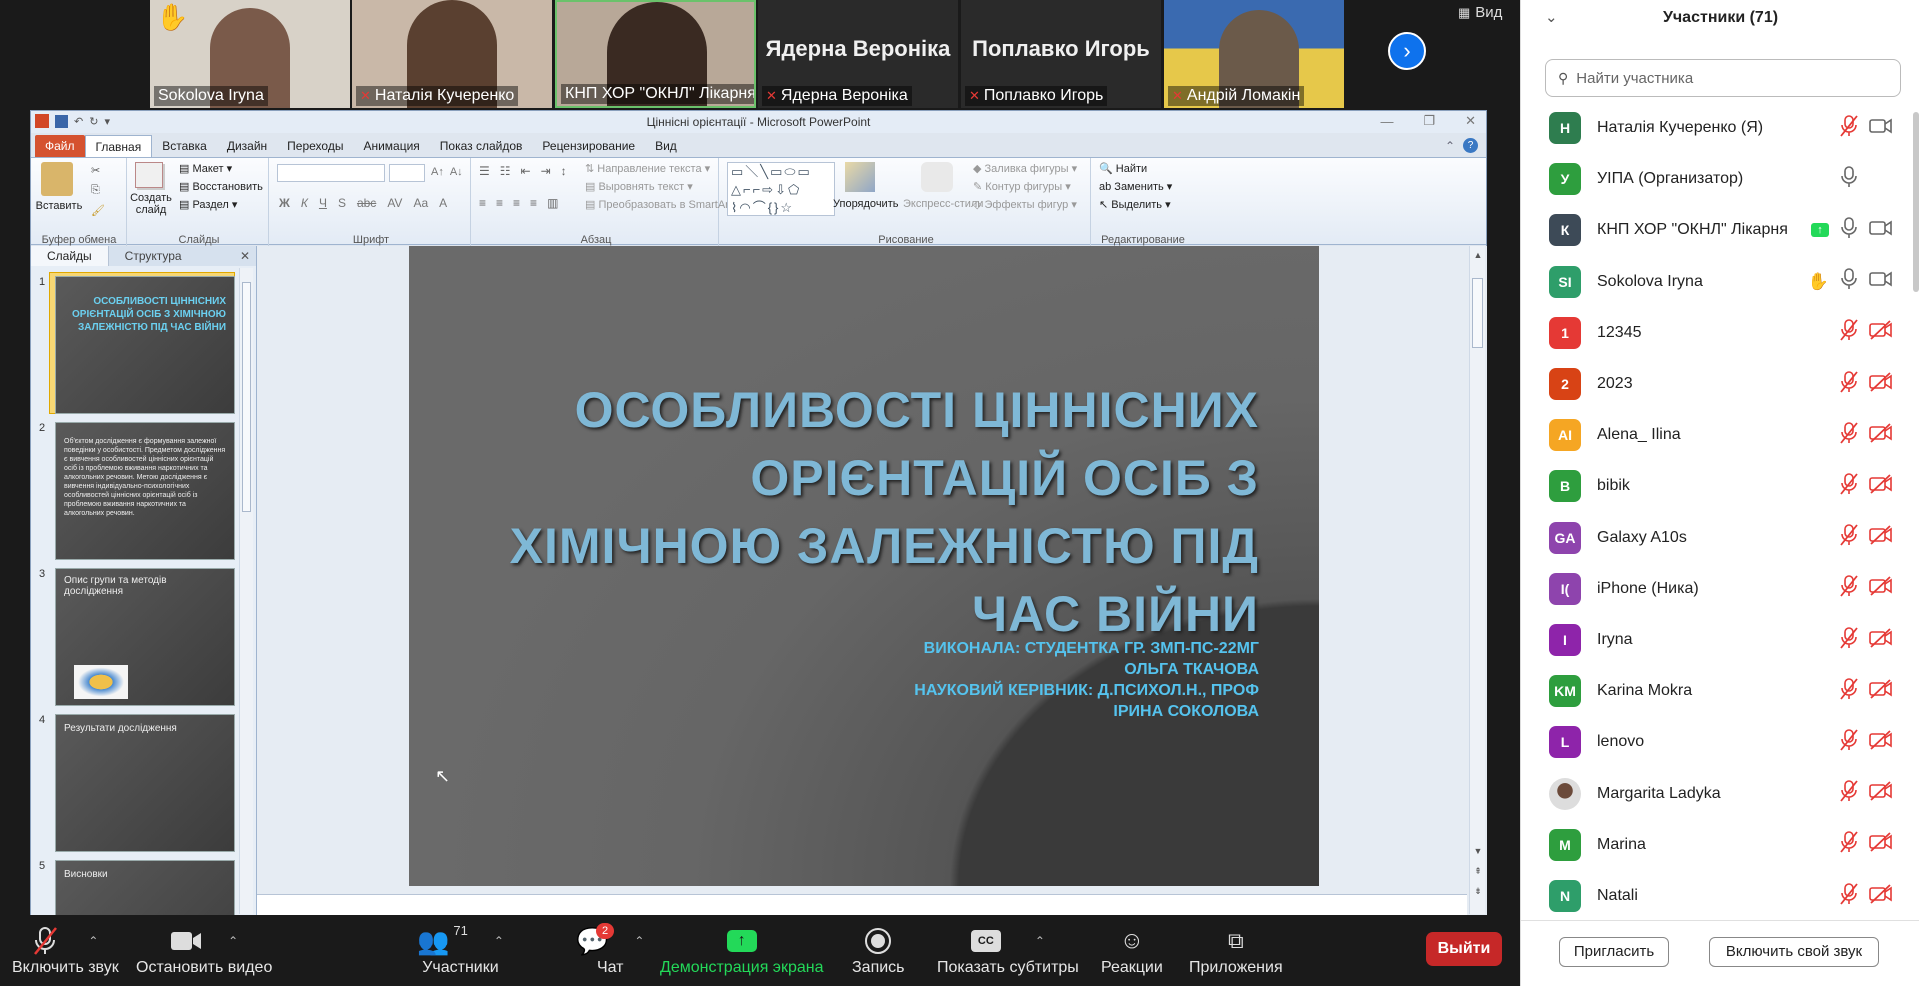  I want to click on decrease-indent-icon: ⇤, so click(526, 171).